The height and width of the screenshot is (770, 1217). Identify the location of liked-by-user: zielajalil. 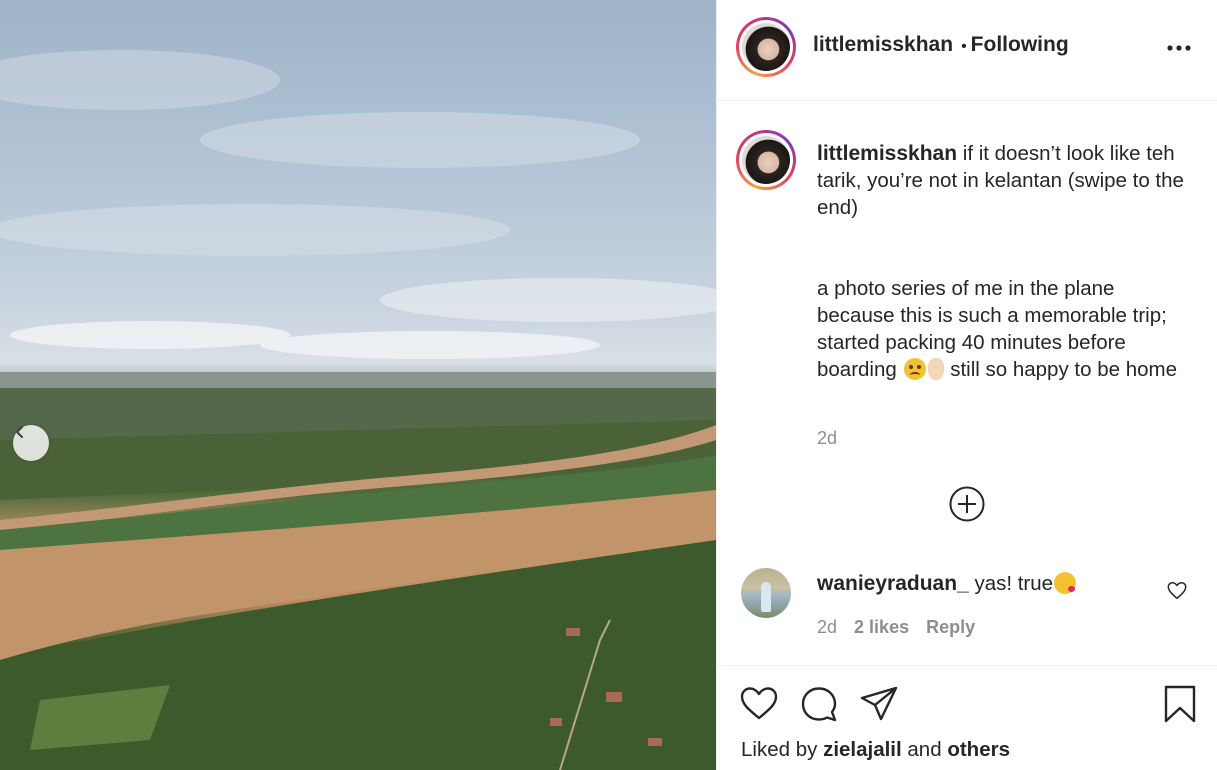
(862, 749).